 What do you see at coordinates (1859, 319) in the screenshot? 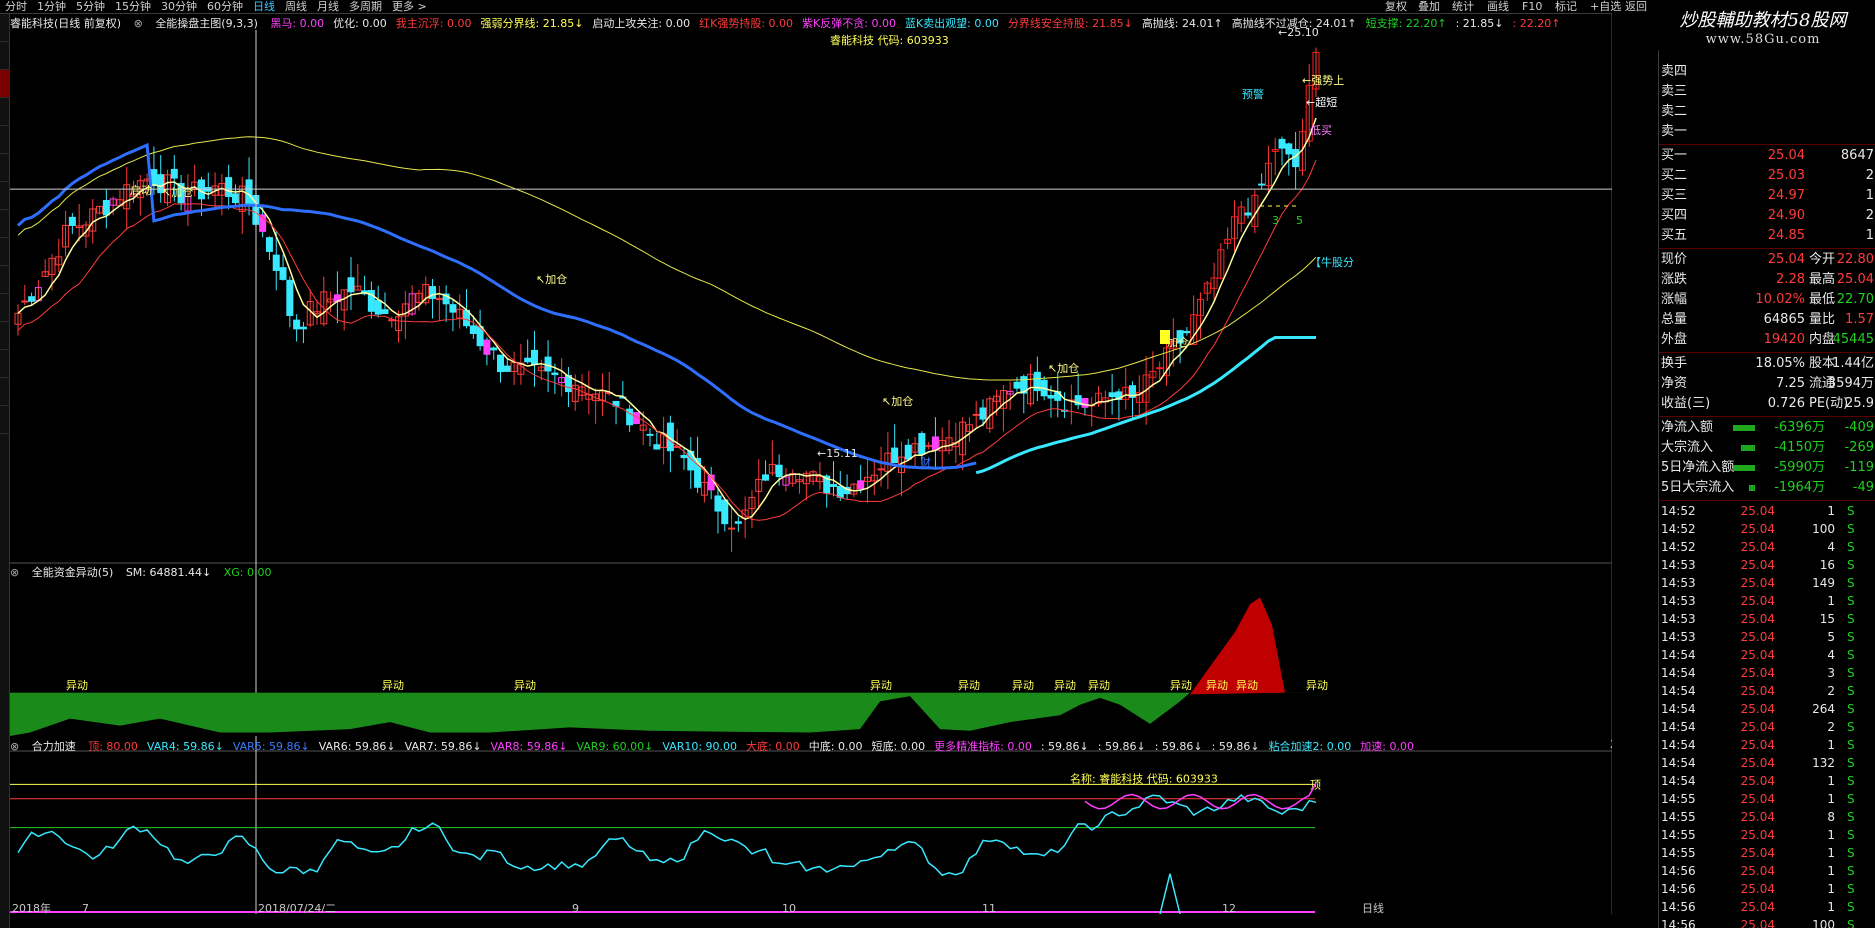
I see `stat-value-2: 1.57` at bounding box center [1859, 319].